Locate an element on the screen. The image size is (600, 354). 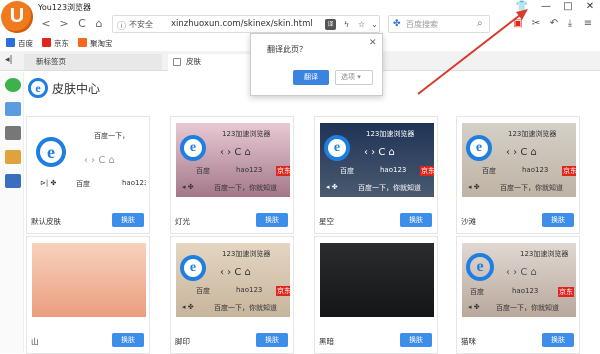
undo-icon: ↶ is located at coordinates (554, 24).